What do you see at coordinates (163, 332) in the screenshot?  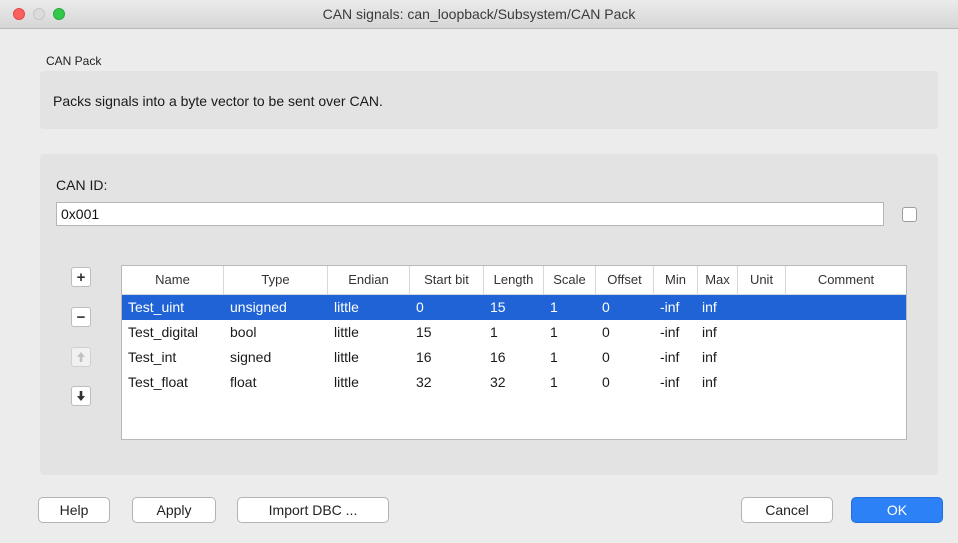 I see `cell-name: Test_digital` at bounding box center [163, 332].